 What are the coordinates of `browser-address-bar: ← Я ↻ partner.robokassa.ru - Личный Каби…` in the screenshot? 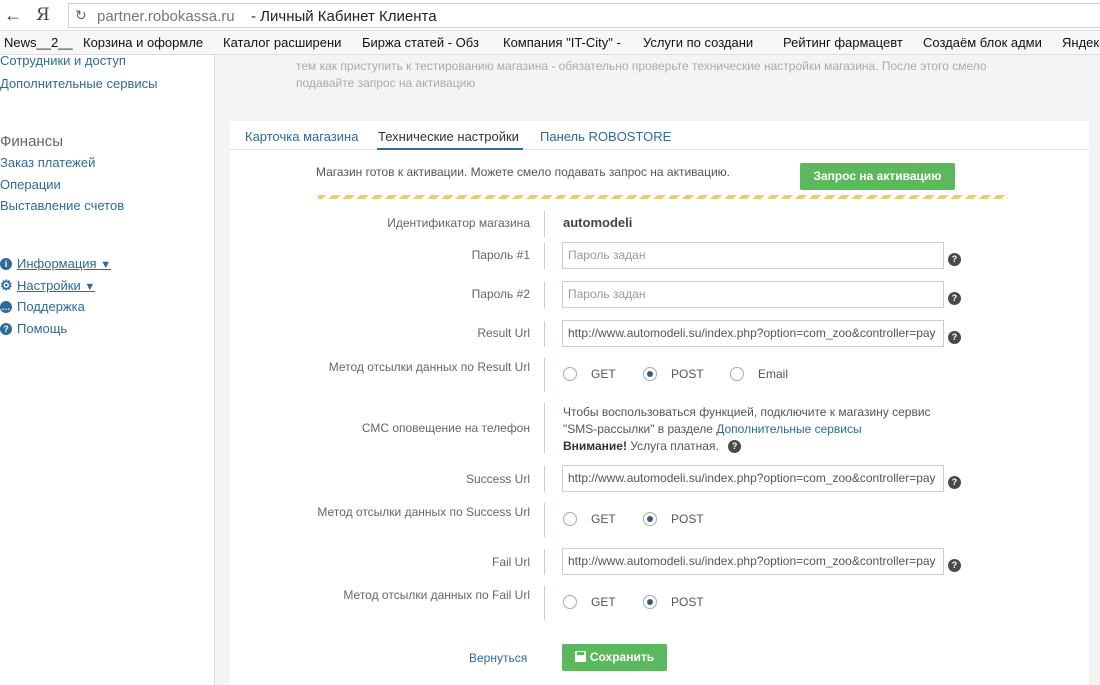 It's located at (550, 15).